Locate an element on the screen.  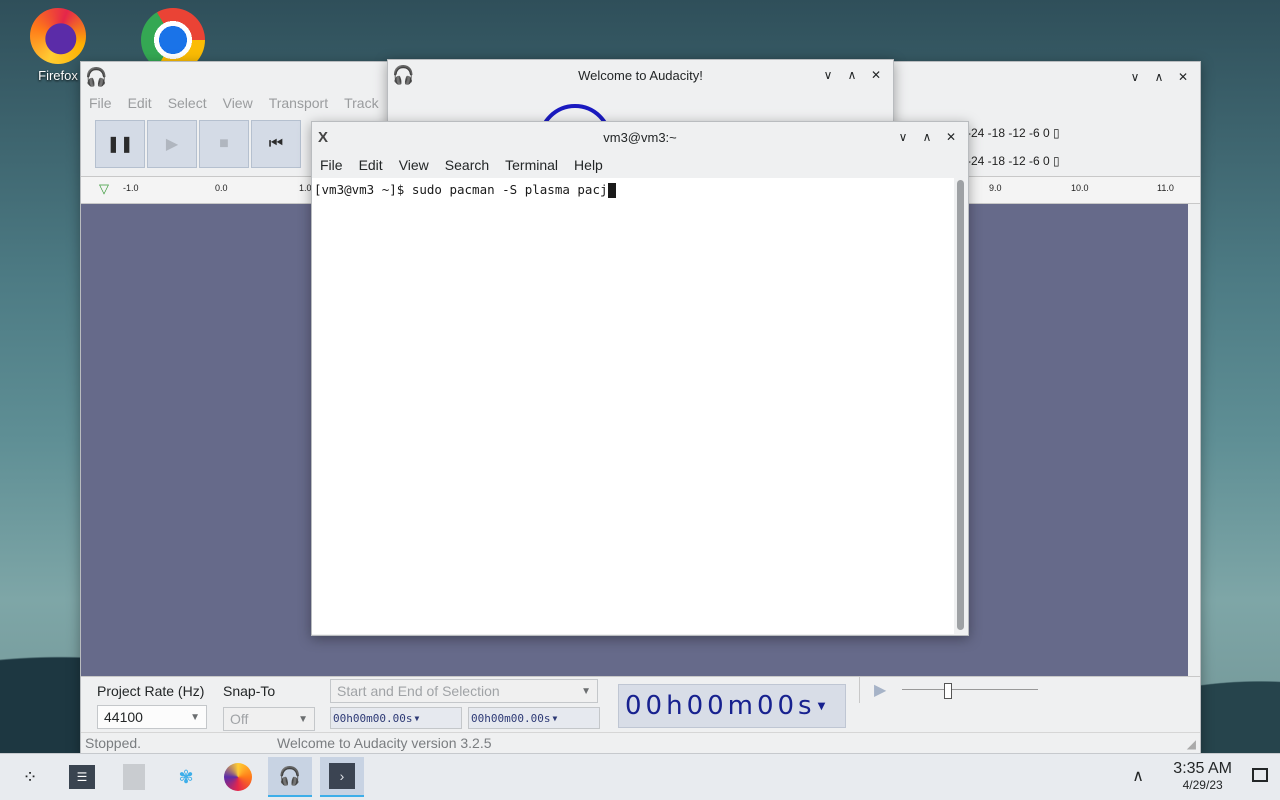
app-launcher-button: ⁘ is located at coordinates (30, 777).